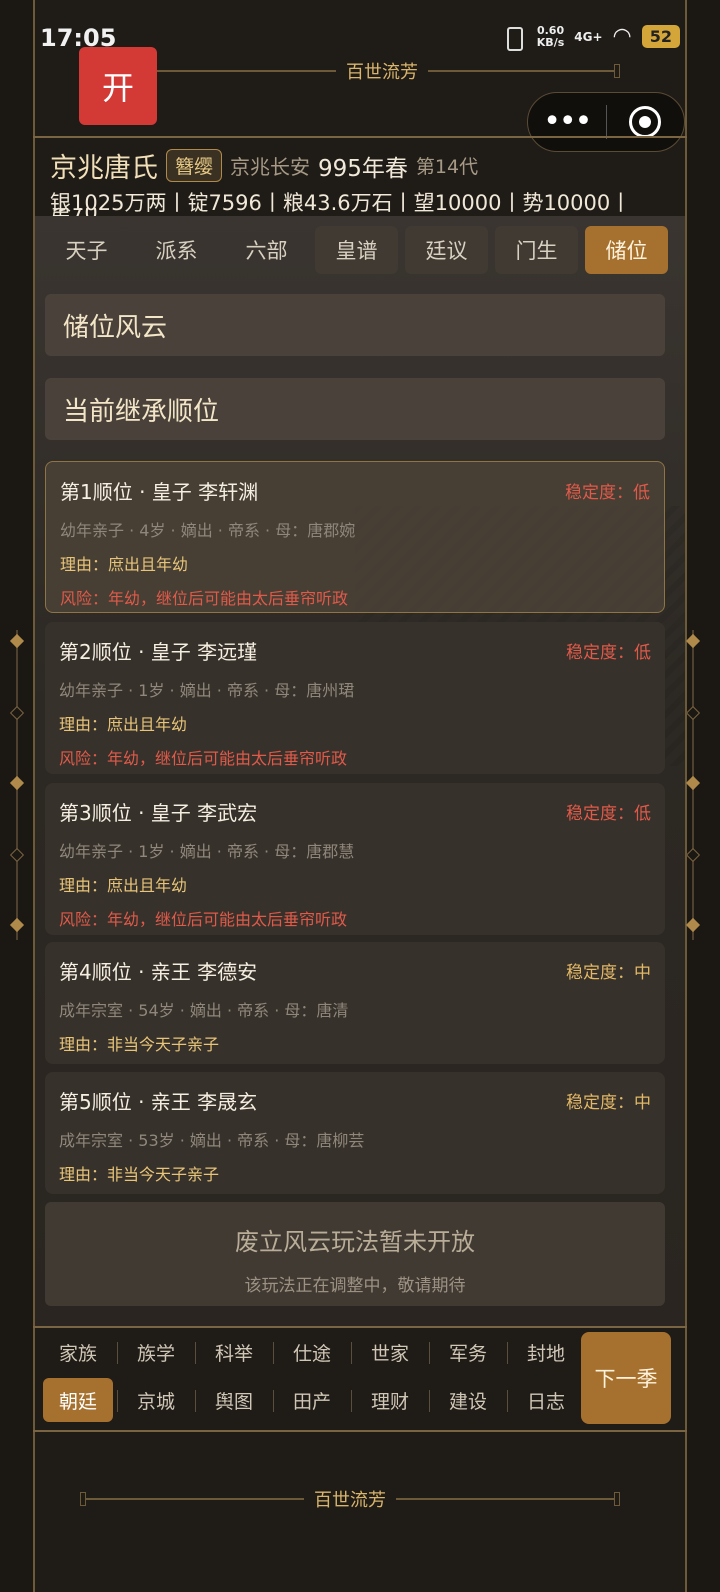 This screenshot has height=1592, width=720. What do you see at coordinates (355, 1242) in the screenshot?
I see `closed-title: 废立风云玩法暂未开放` at bounding box center [355, 1242].